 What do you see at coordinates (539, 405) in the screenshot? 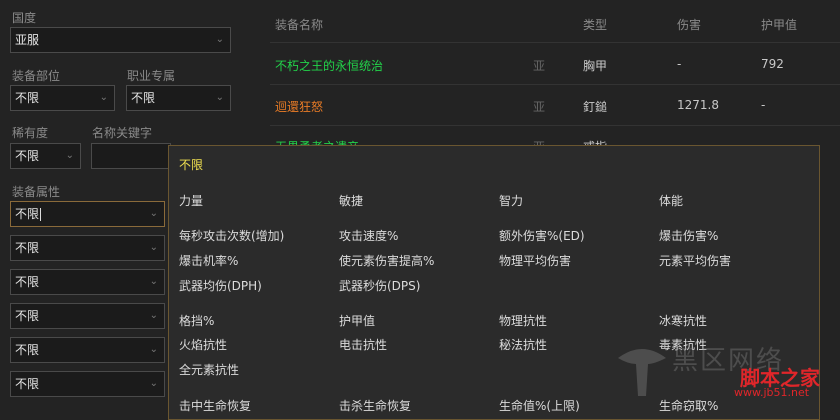
I see `dropdown-option: 生命值%(上限)` at bounding box center [539, 405].